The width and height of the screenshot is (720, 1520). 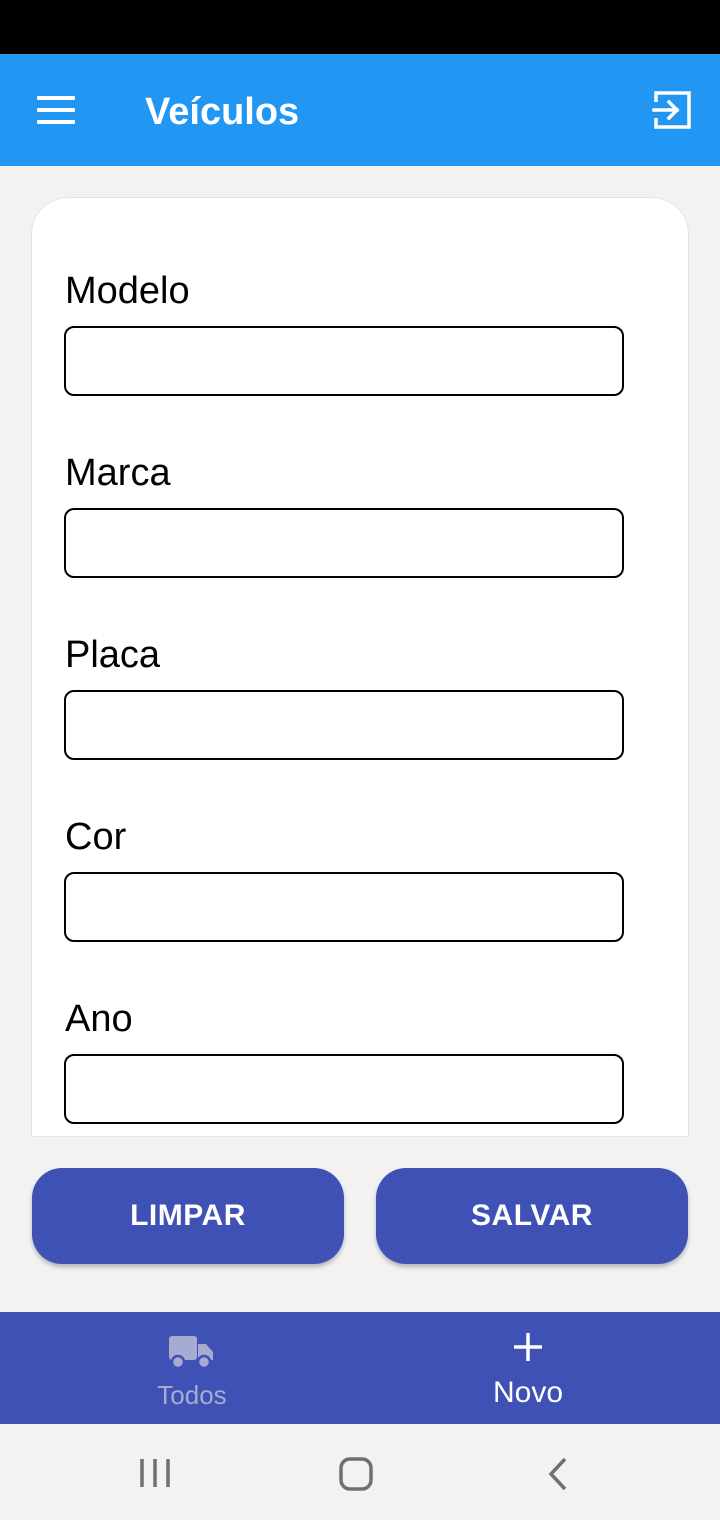 I want to click on back-icon, so click(x=558, y=1474).